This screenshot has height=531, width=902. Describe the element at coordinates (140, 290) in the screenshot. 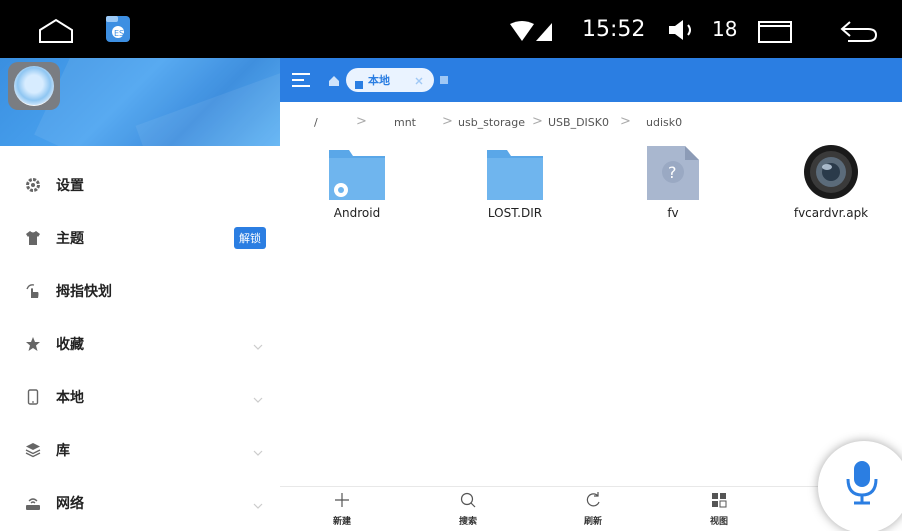

I see `sidebar-item-thumb-swipe: 拇指快划` at that location.